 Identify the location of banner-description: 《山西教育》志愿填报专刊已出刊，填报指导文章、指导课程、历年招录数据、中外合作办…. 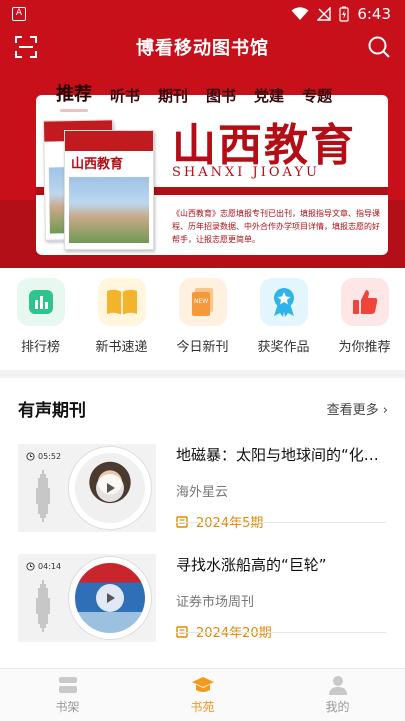
(276, 226).